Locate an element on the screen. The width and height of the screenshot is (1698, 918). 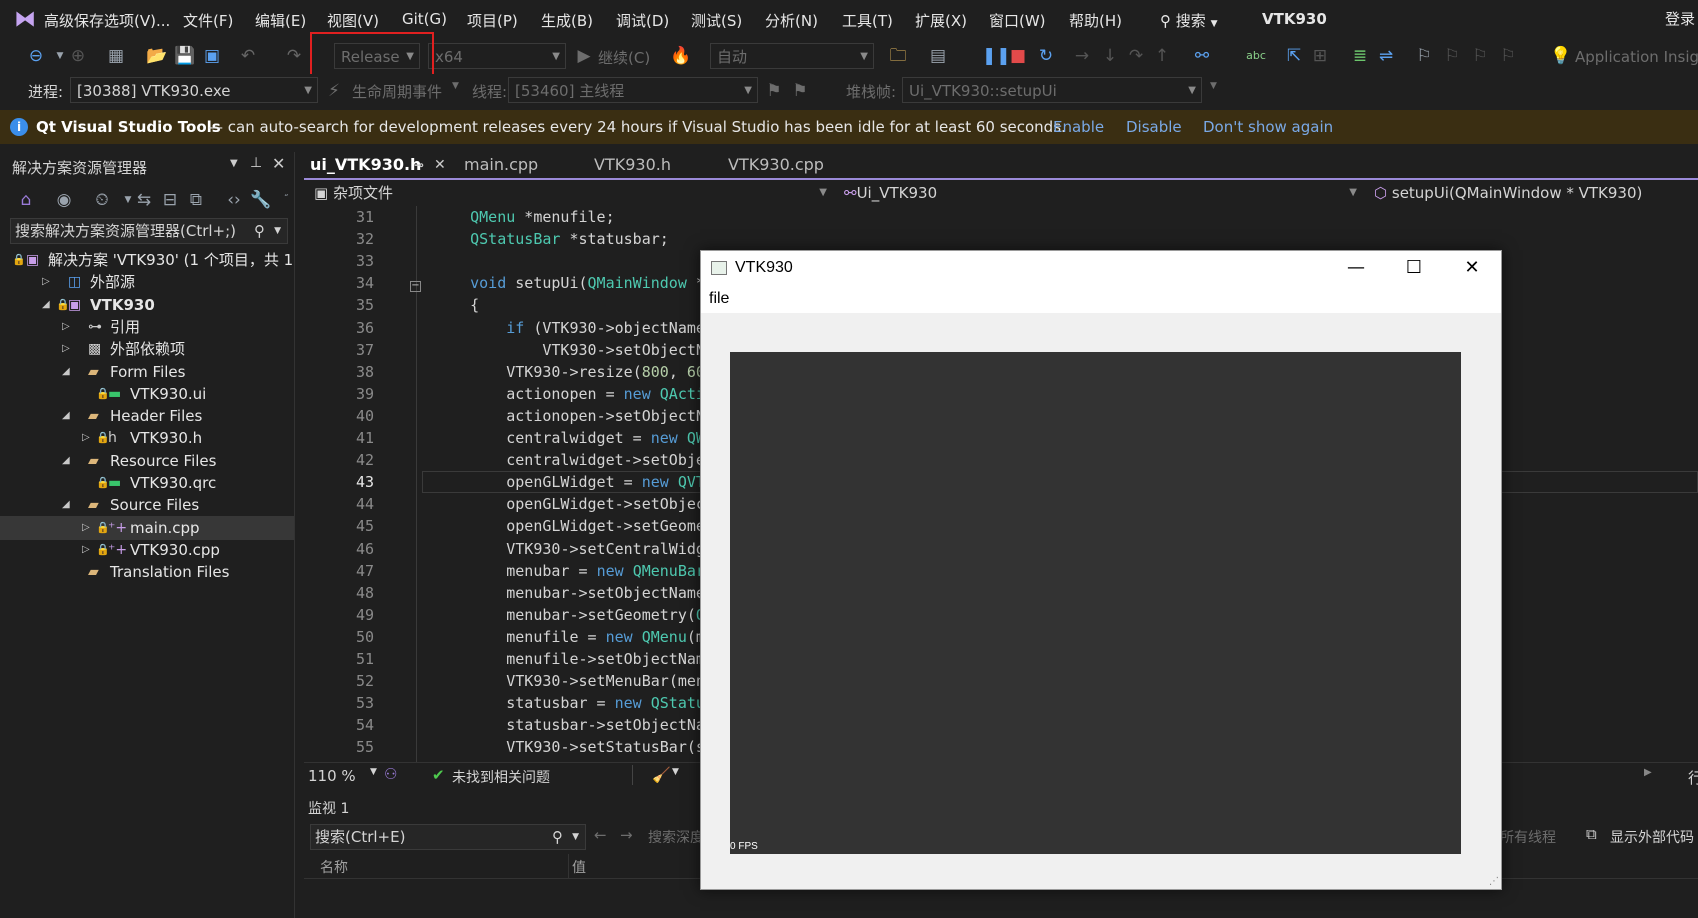
search-forward-icon: → is located at coordinates (626, 835).